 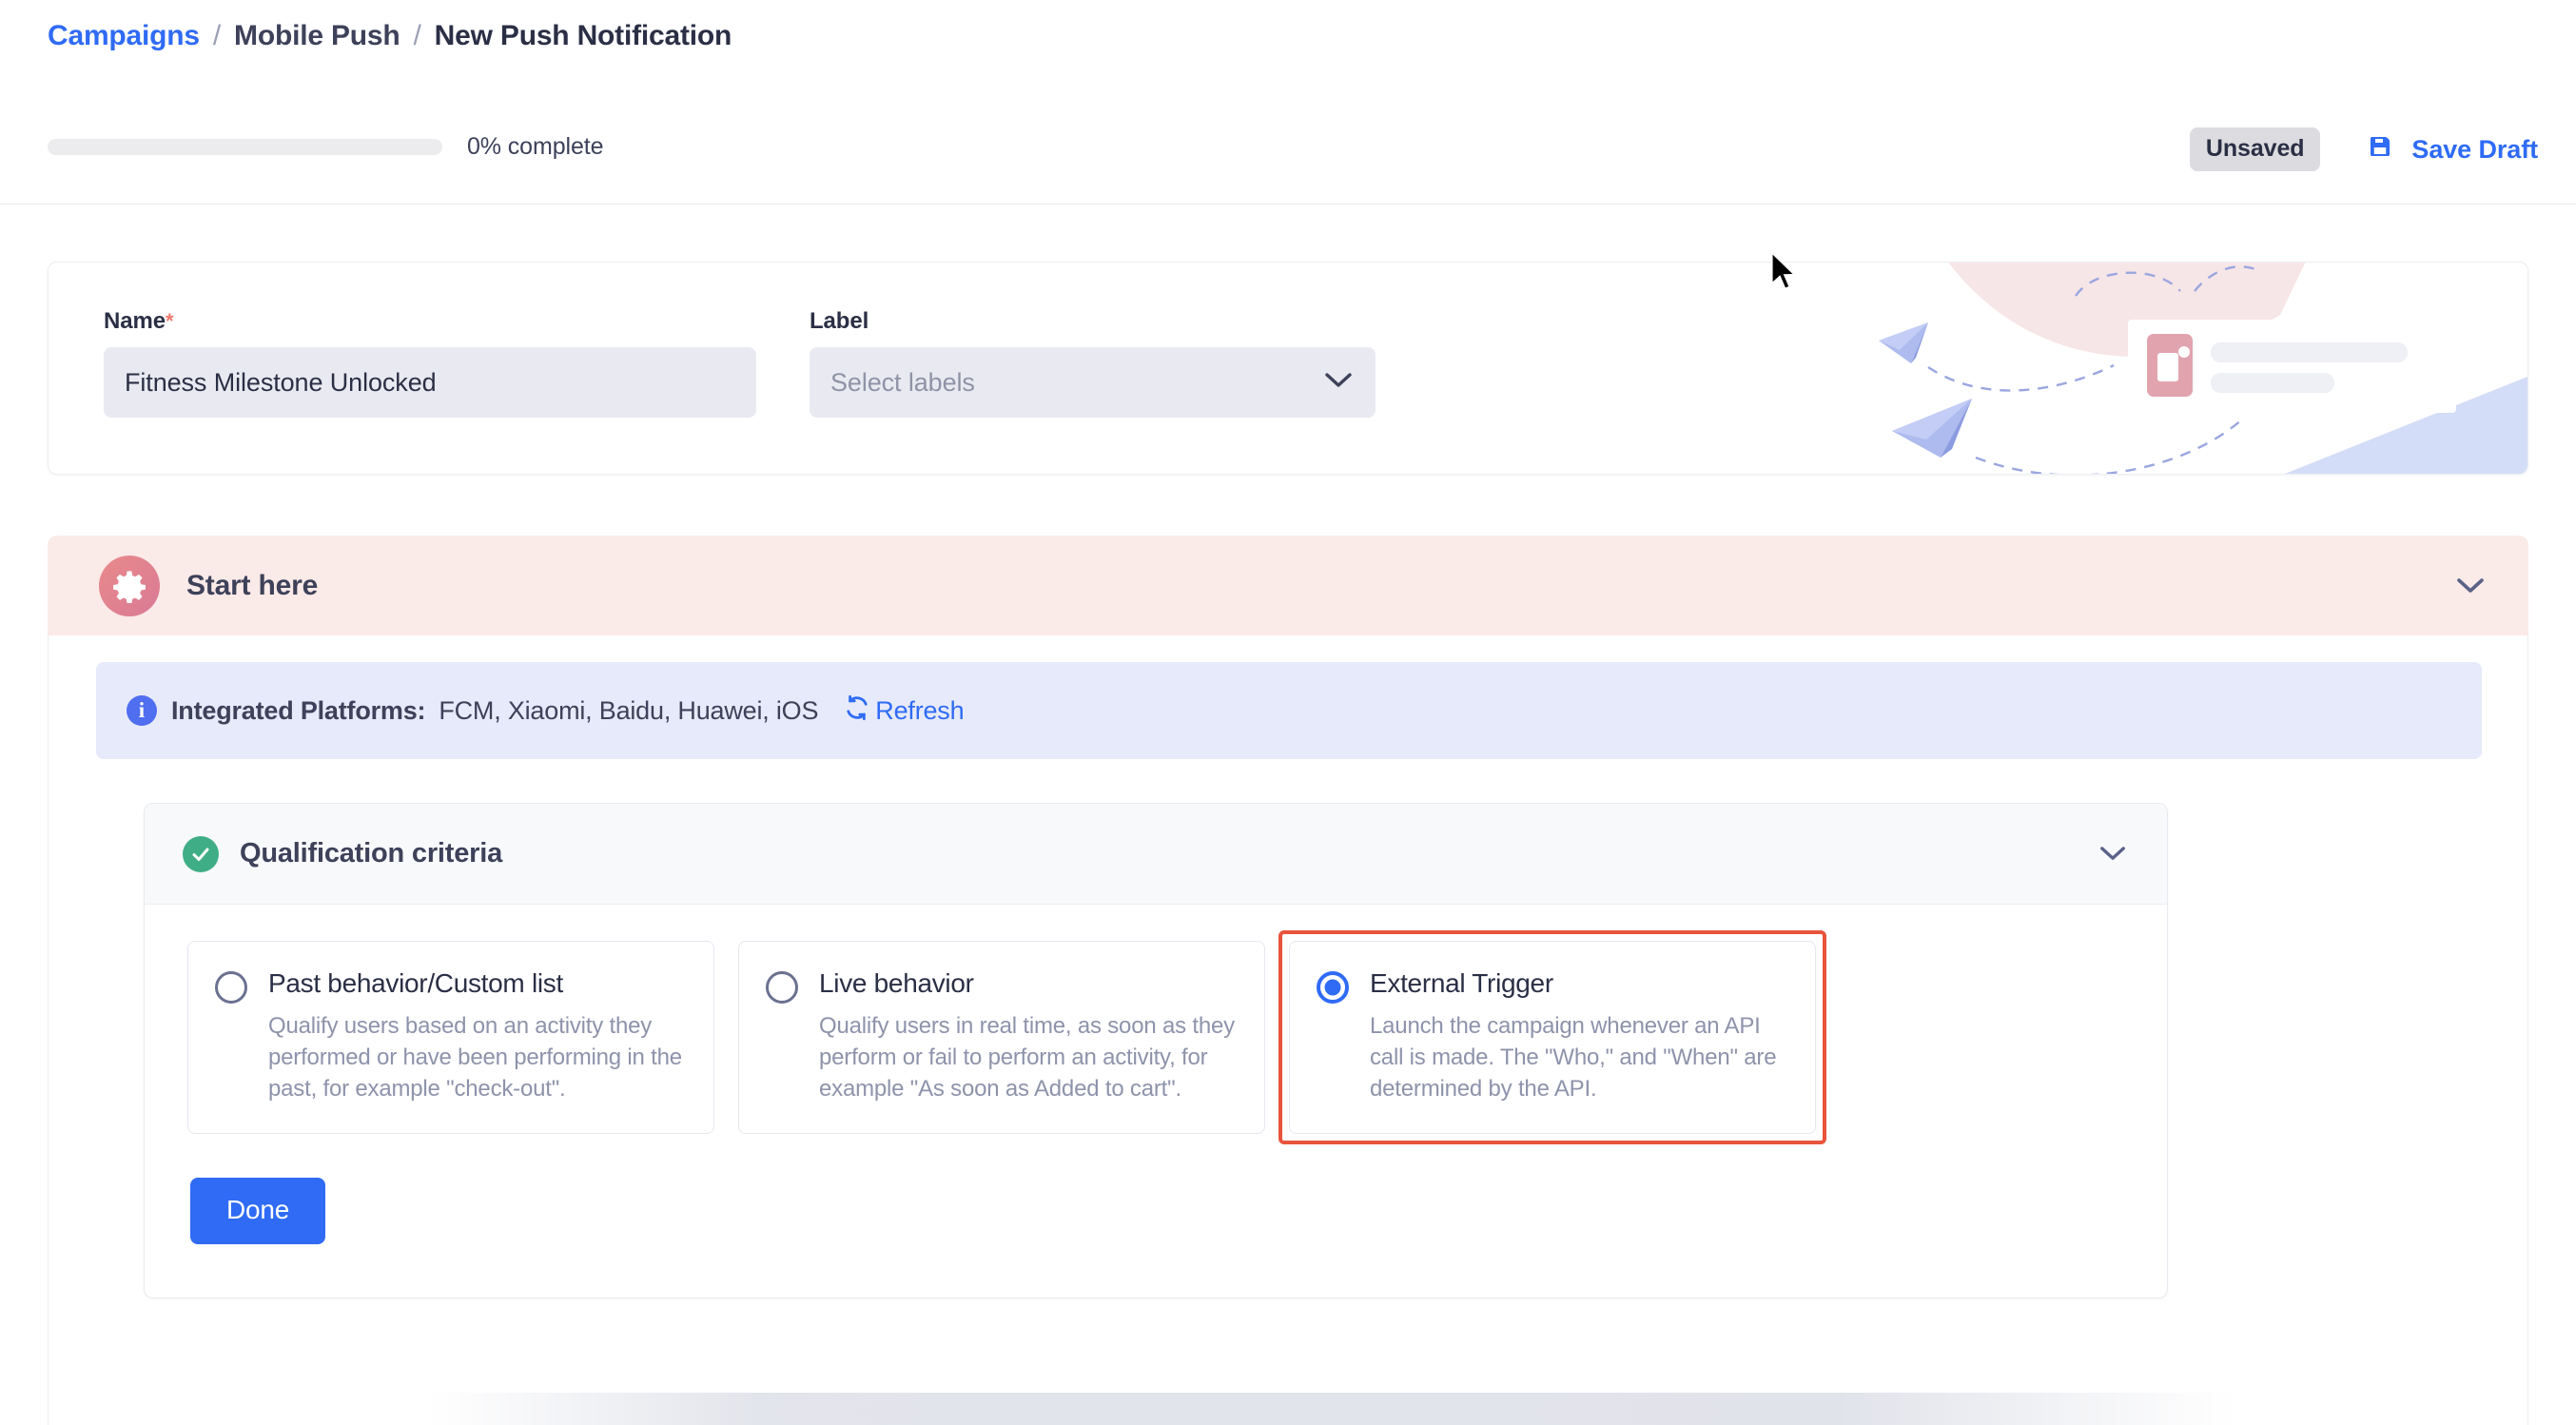 What do you see at coordinates (253, 585) in the screenshot?
I see `section-title-start-here: Start here` at bounding box center [253, 585].